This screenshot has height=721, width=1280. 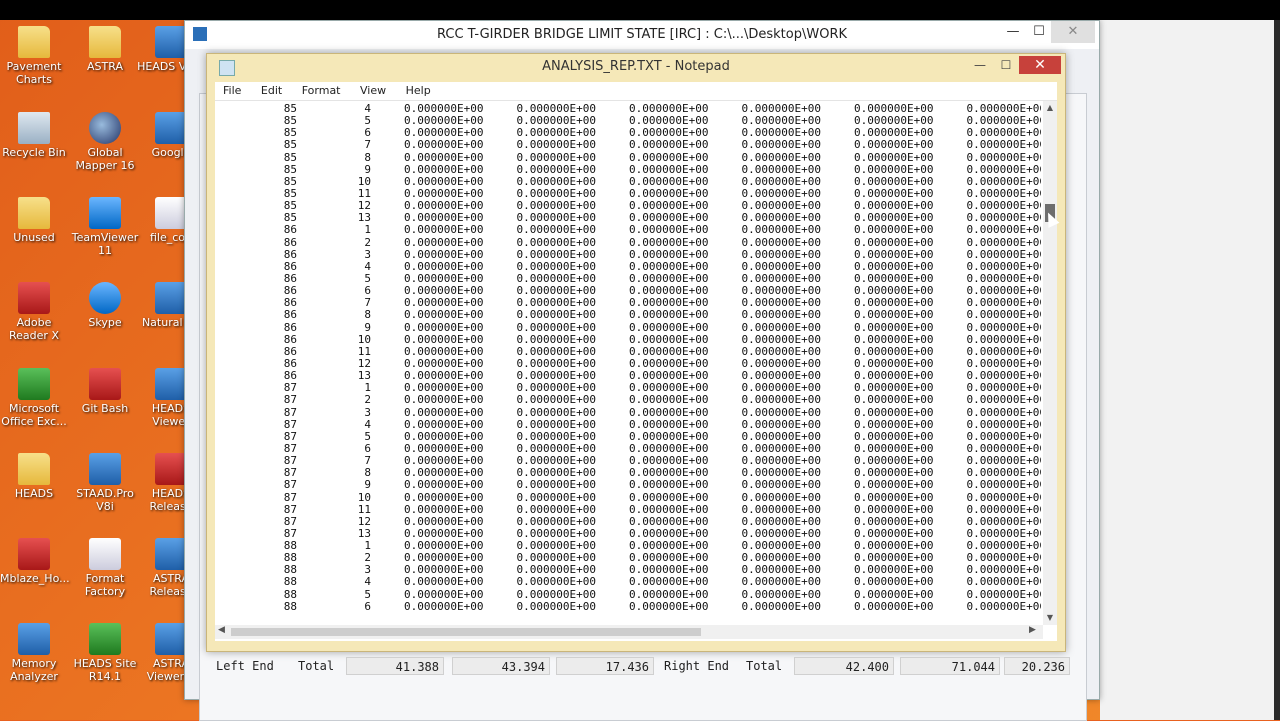 I want to click on menu-help: Help, so click(x=418, y=90).